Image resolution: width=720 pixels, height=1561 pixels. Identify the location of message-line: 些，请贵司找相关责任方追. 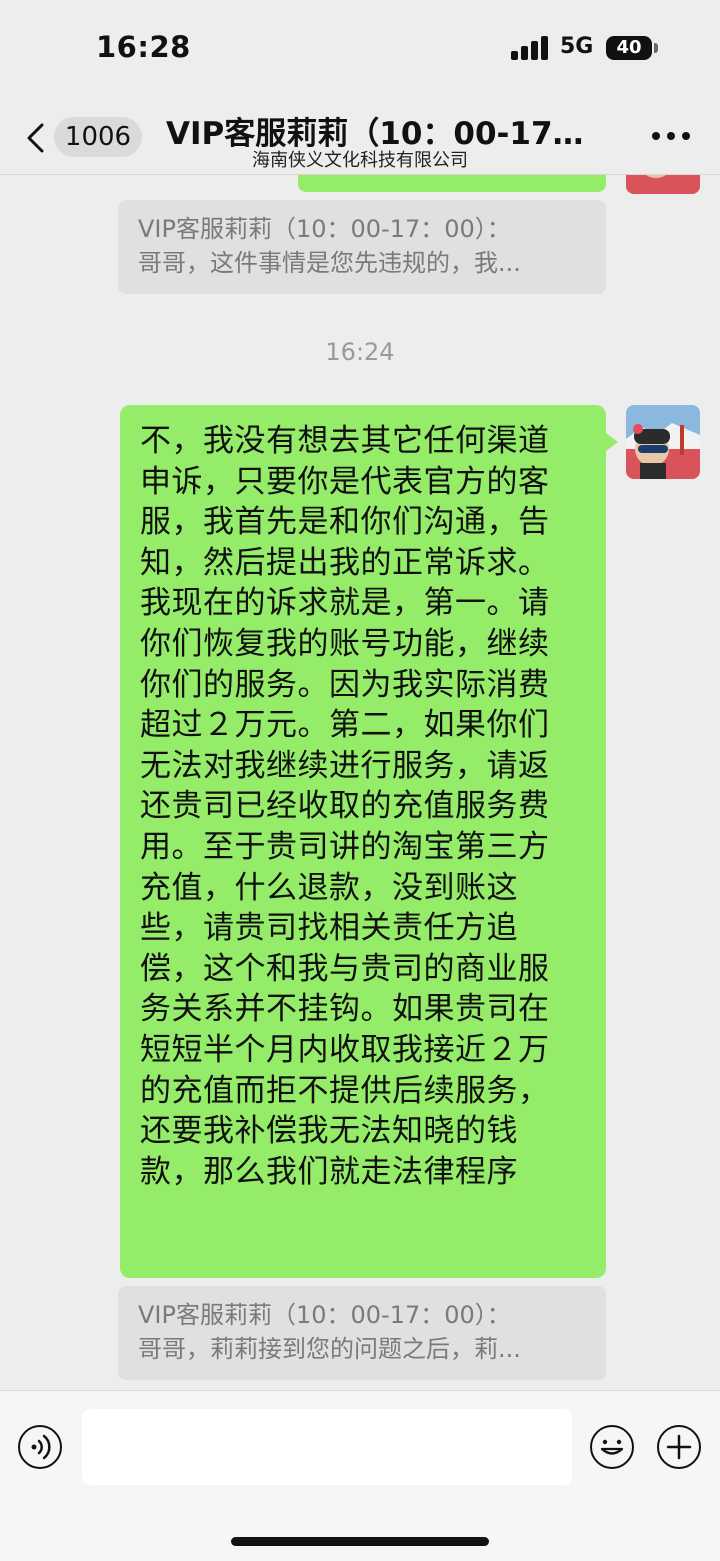
(329, 928).